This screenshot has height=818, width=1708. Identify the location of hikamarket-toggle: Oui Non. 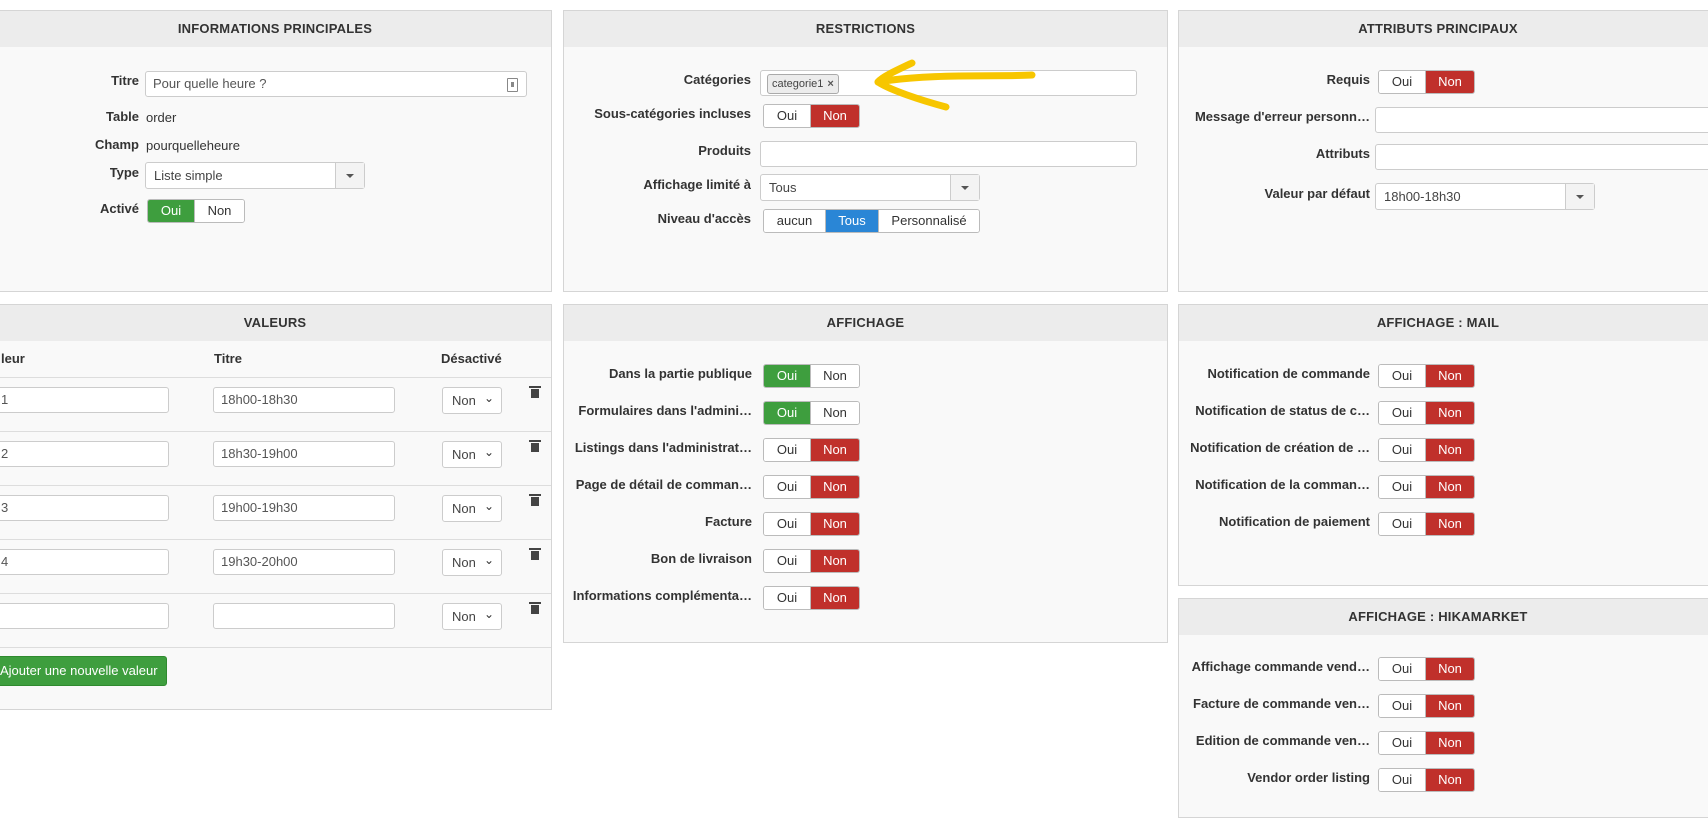
(1426, 669).